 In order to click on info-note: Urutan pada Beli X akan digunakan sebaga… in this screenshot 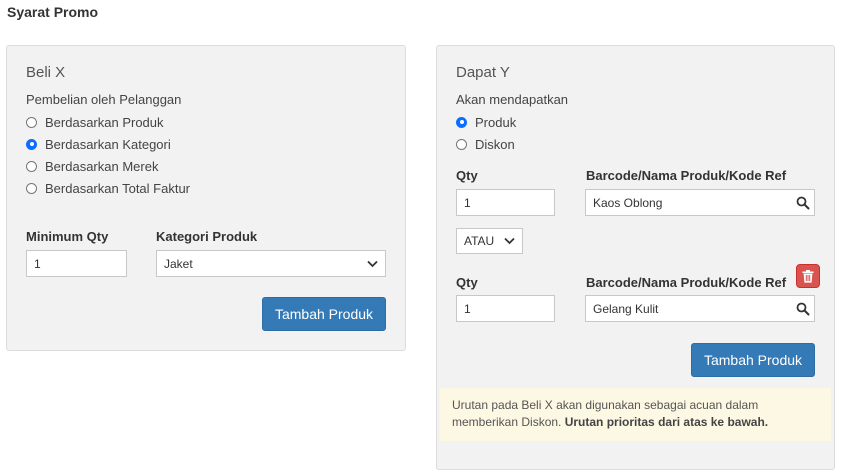, I will do `click(635, 414)`.